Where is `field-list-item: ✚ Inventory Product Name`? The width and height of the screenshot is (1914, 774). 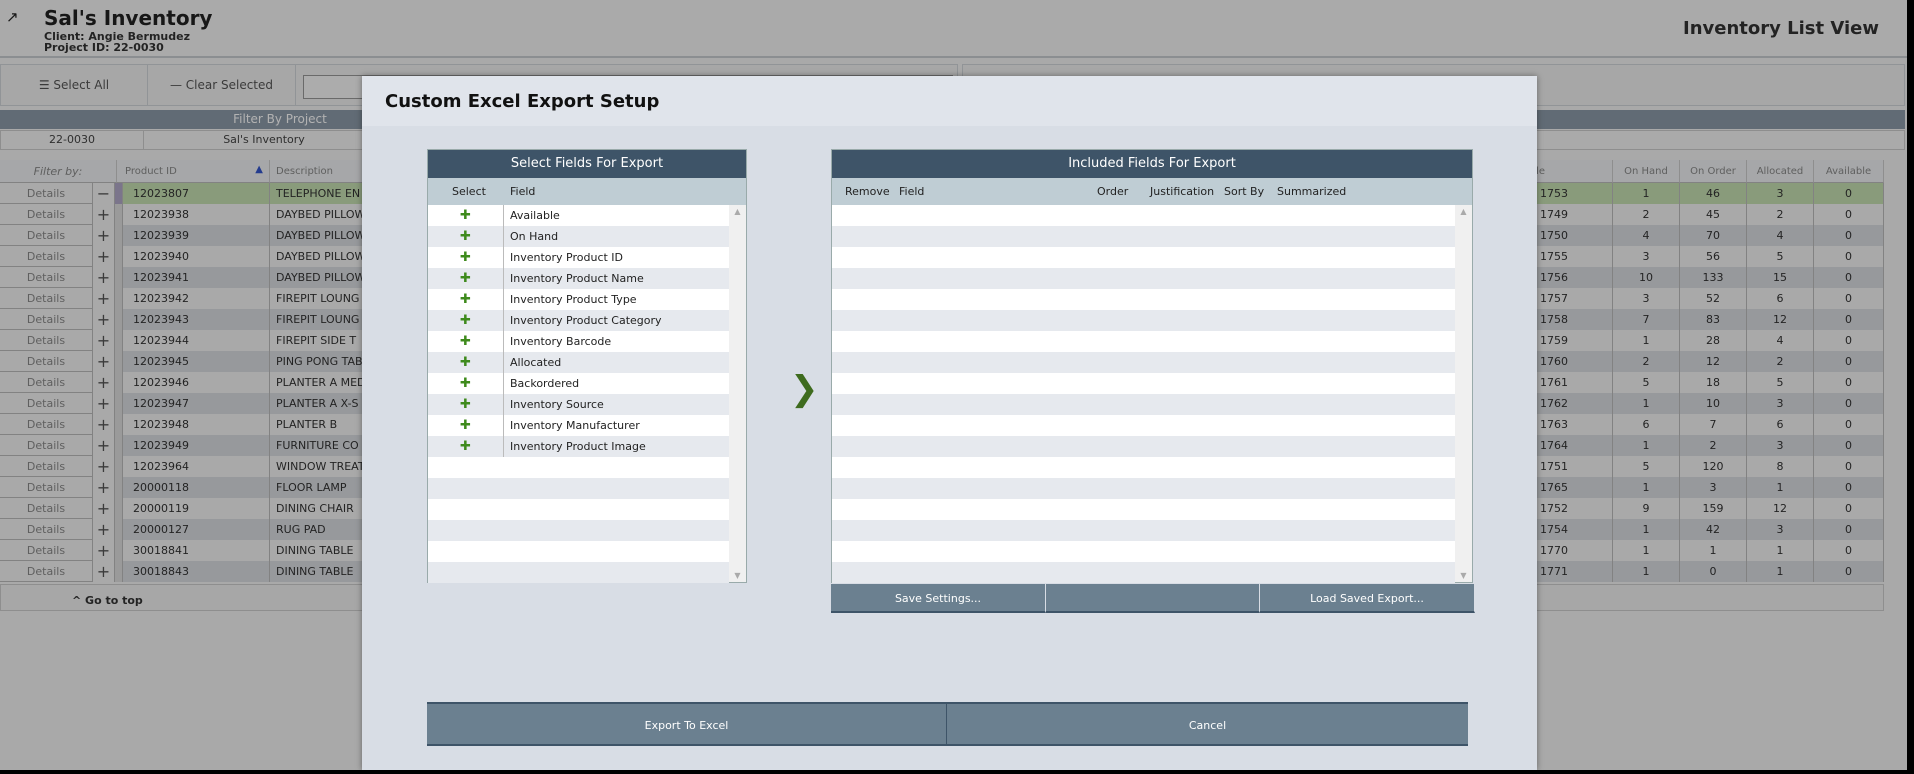
field-list-item: ✚ Inventory Product Name is located at coordinates (578, 278).